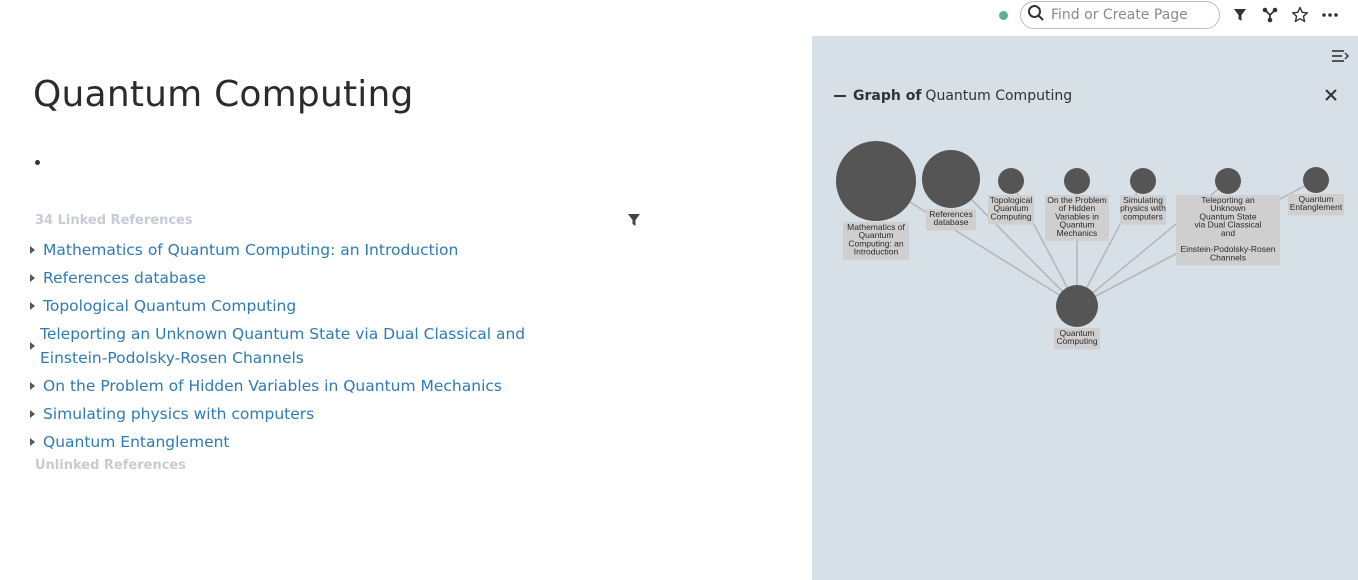  I want to click on reference-link: Simulating physics with computers, so click(178, 414).